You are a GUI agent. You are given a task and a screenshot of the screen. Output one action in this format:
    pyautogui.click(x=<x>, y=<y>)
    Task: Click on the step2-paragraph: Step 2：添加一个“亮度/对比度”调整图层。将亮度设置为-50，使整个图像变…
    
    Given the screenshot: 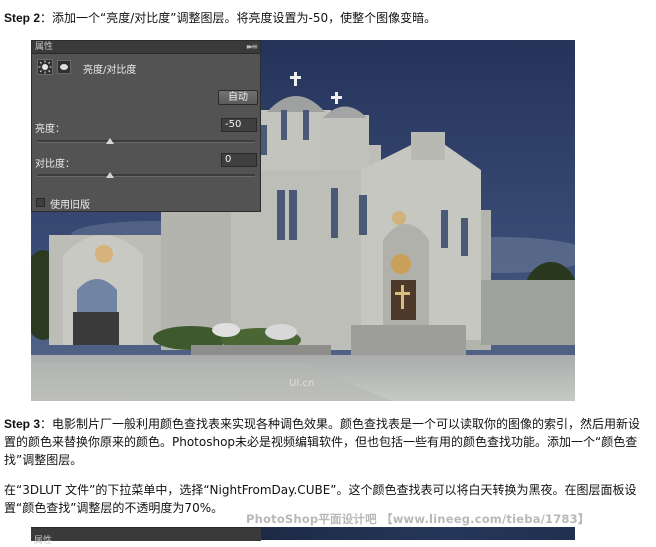 What is the action you would take?
    pyautogui.click(x=328, y=18)
    